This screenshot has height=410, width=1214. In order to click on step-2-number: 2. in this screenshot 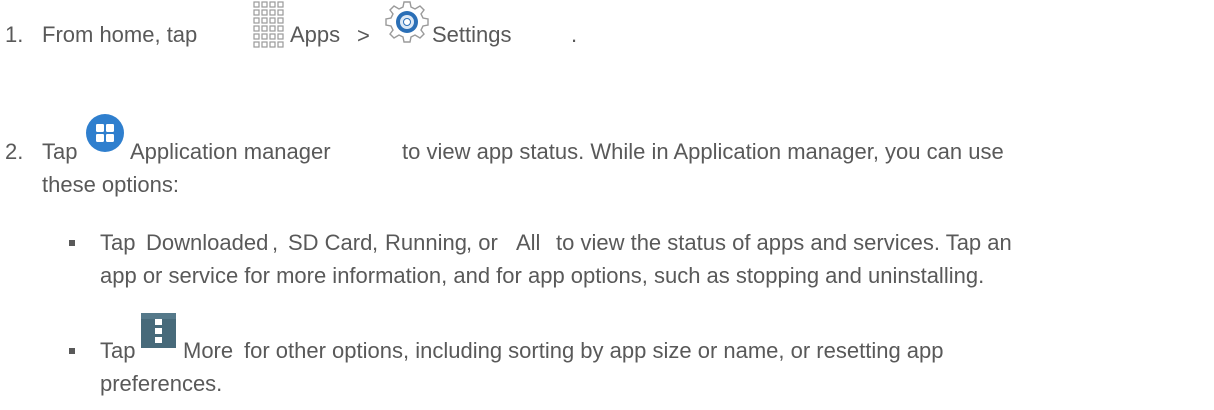, I will do `click(14, 151)`.